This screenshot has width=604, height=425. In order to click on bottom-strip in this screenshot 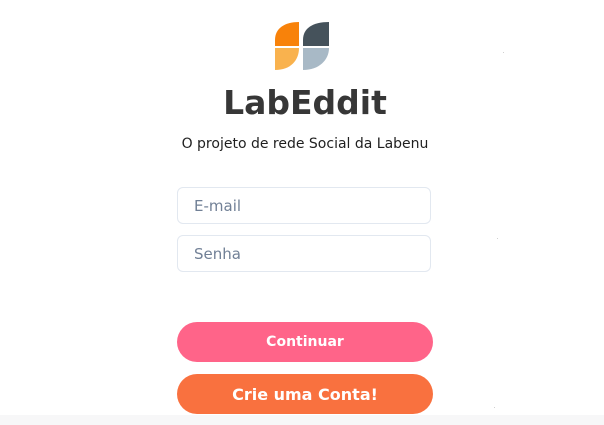, I will do `click(302, 420)`.